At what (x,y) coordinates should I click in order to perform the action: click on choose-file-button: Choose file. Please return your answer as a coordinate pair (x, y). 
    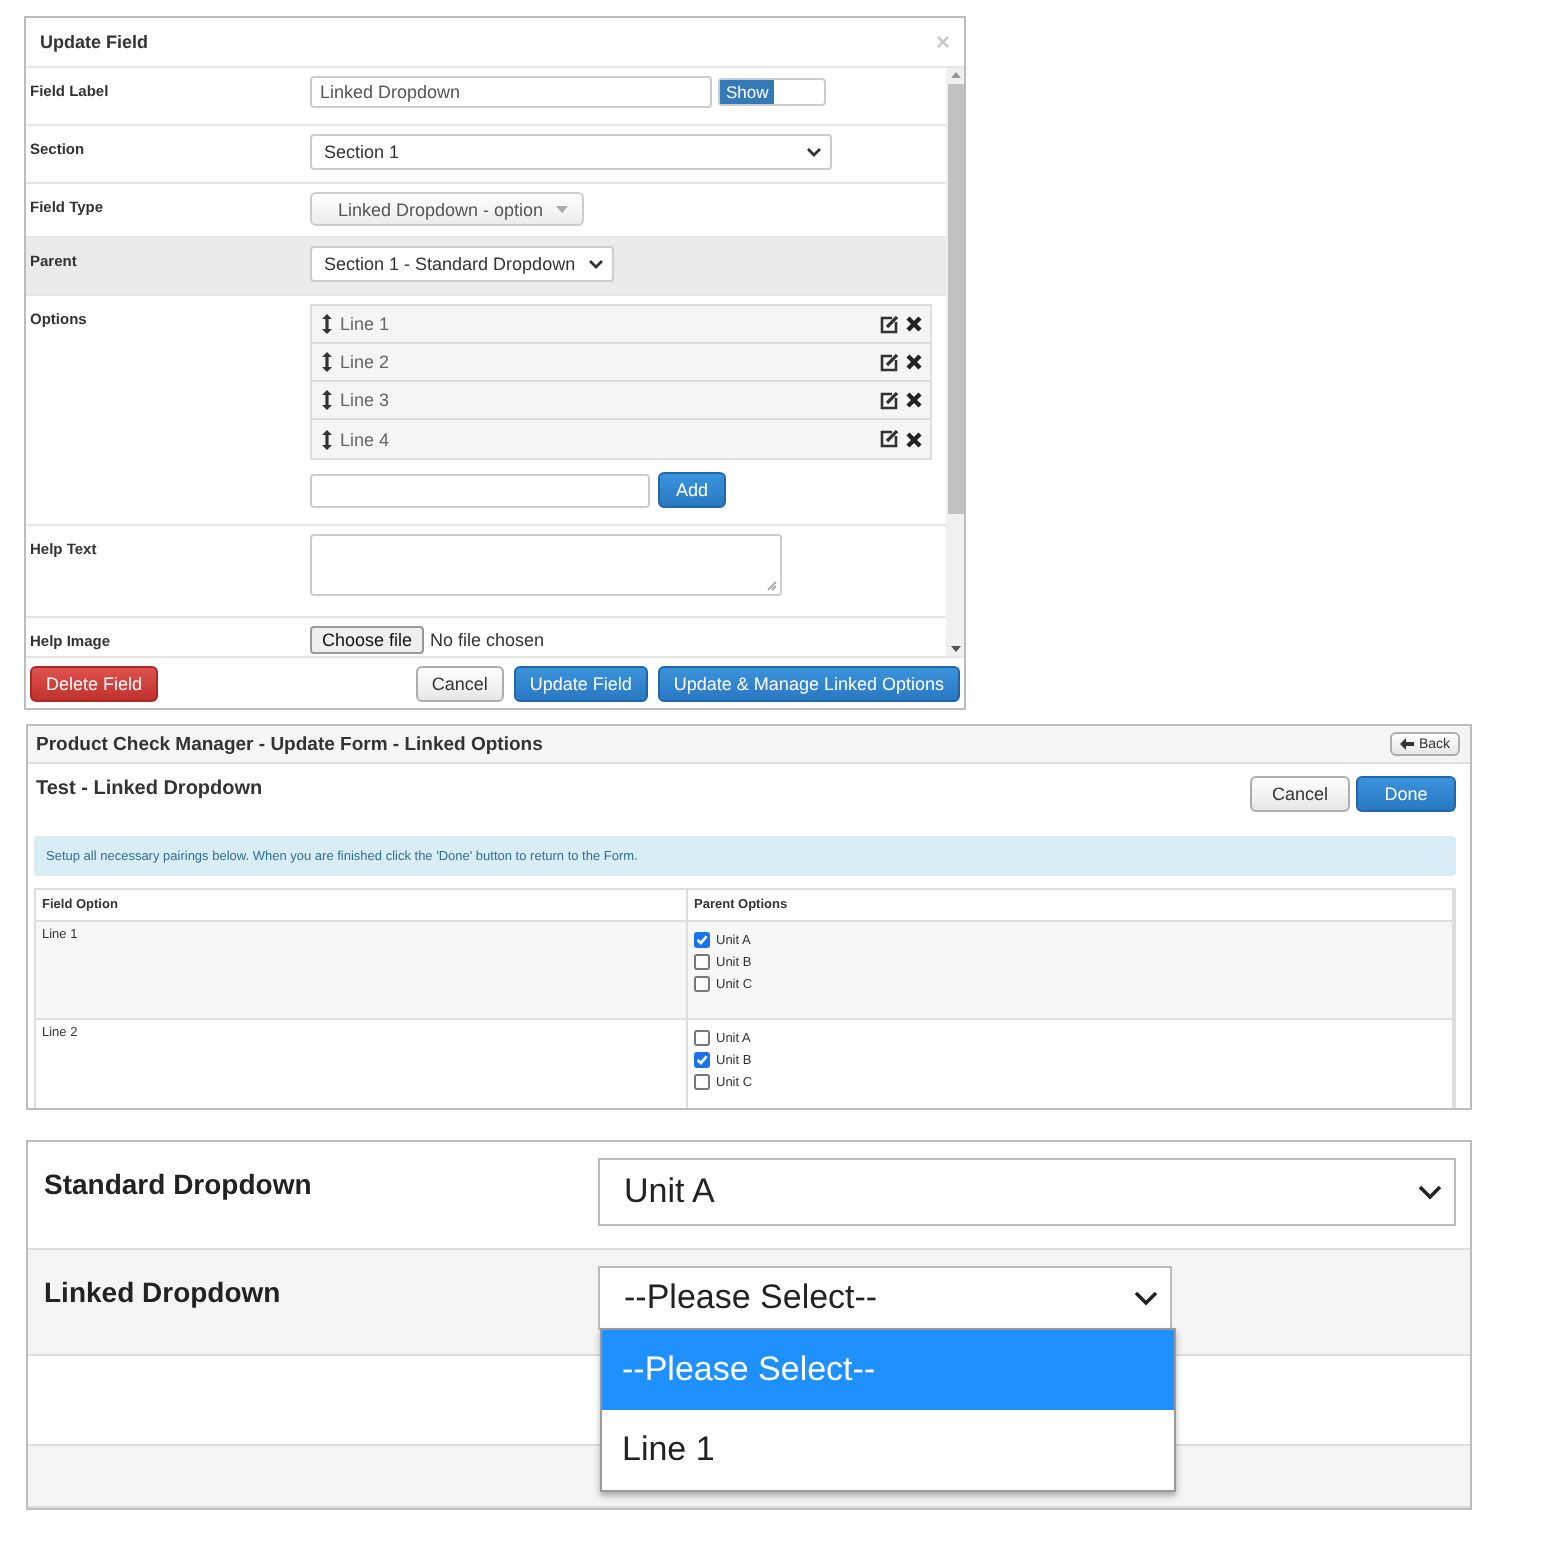
    Looking at the image, I should click on (367, 640).